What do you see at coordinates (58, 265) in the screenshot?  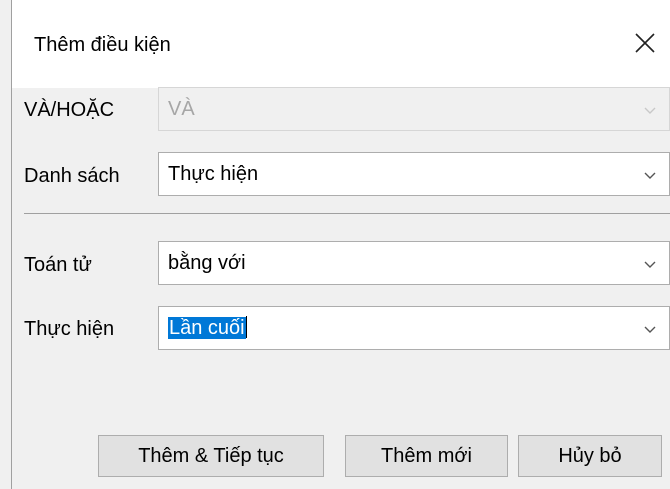 I see `operator-label: Toán tử` at bounding box center [58, 265].